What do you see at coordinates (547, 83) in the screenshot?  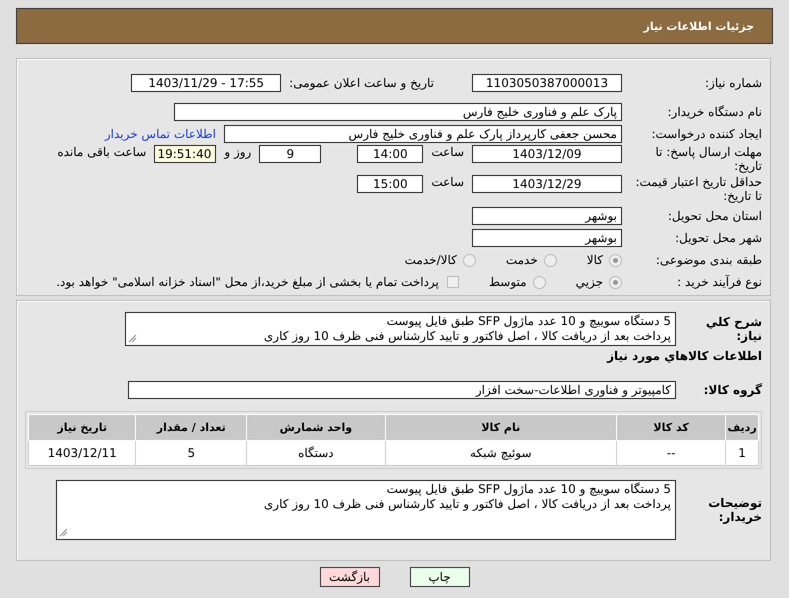 I see `input-field: 1103050387000013` at bounding box center [547, 83].